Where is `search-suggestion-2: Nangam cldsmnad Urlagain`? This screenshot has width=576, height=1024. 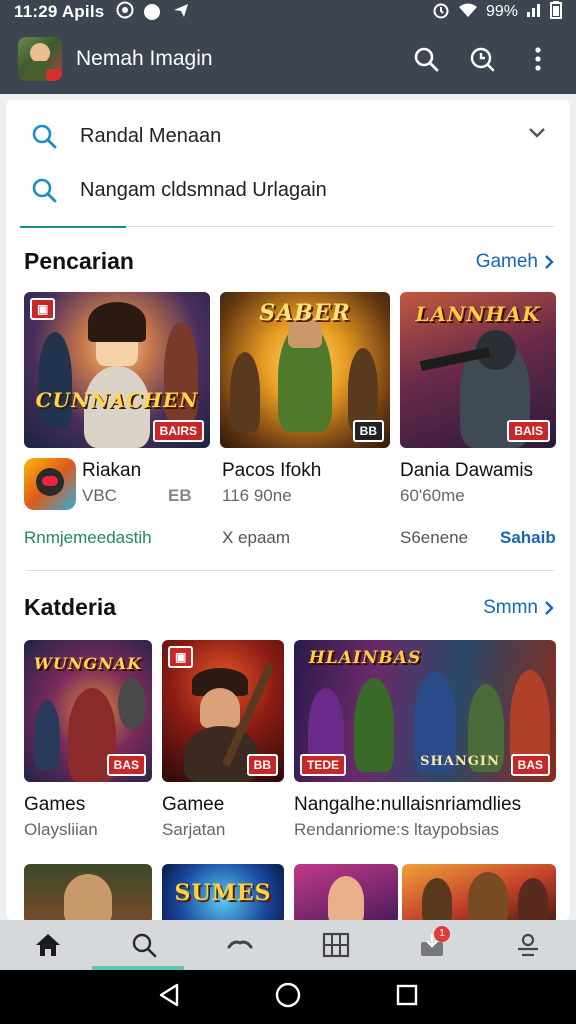
search-suggestion-2: Nangam cldsmnad Urlagain is located at coordinates (288, 190).